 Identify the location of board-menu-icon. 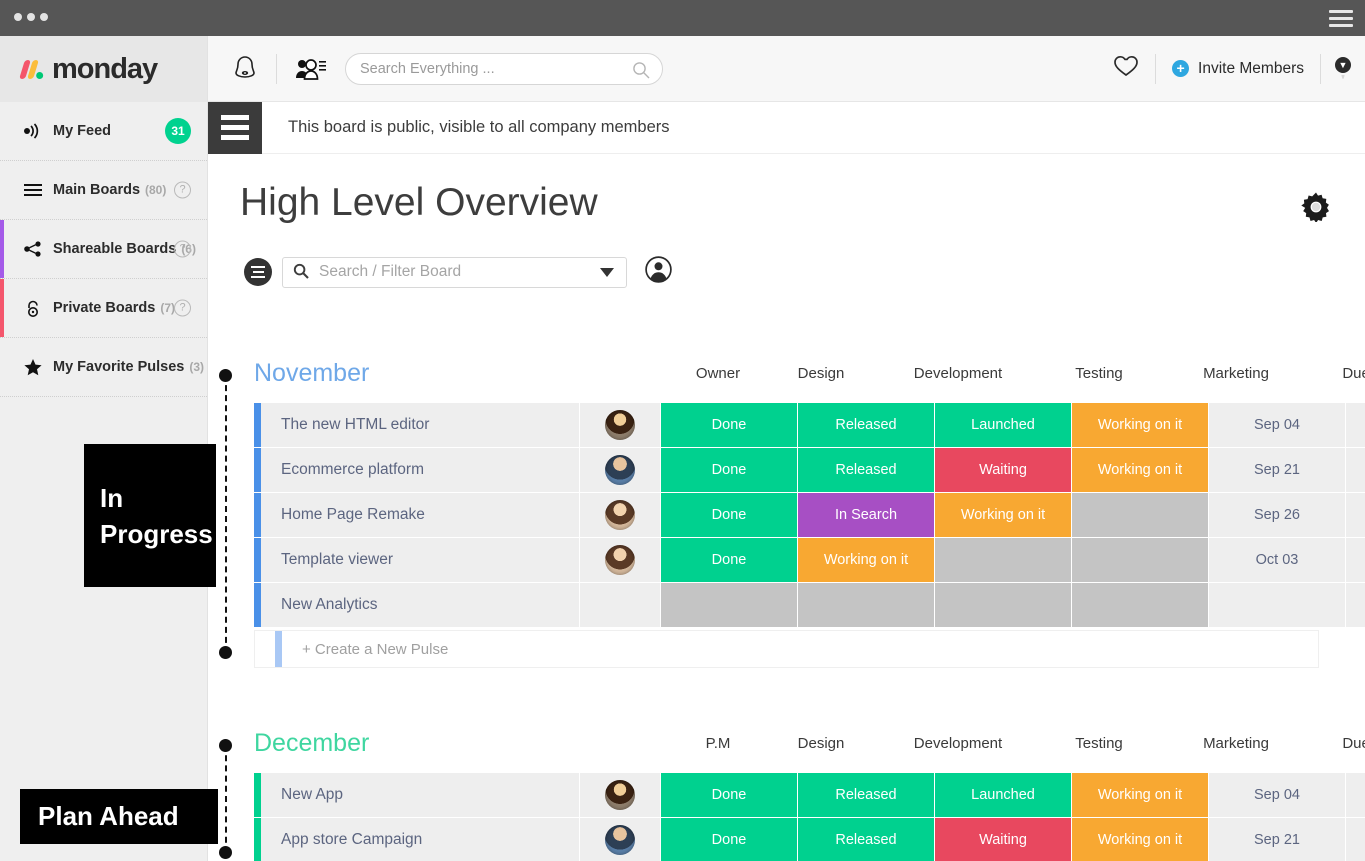
(235, 127).